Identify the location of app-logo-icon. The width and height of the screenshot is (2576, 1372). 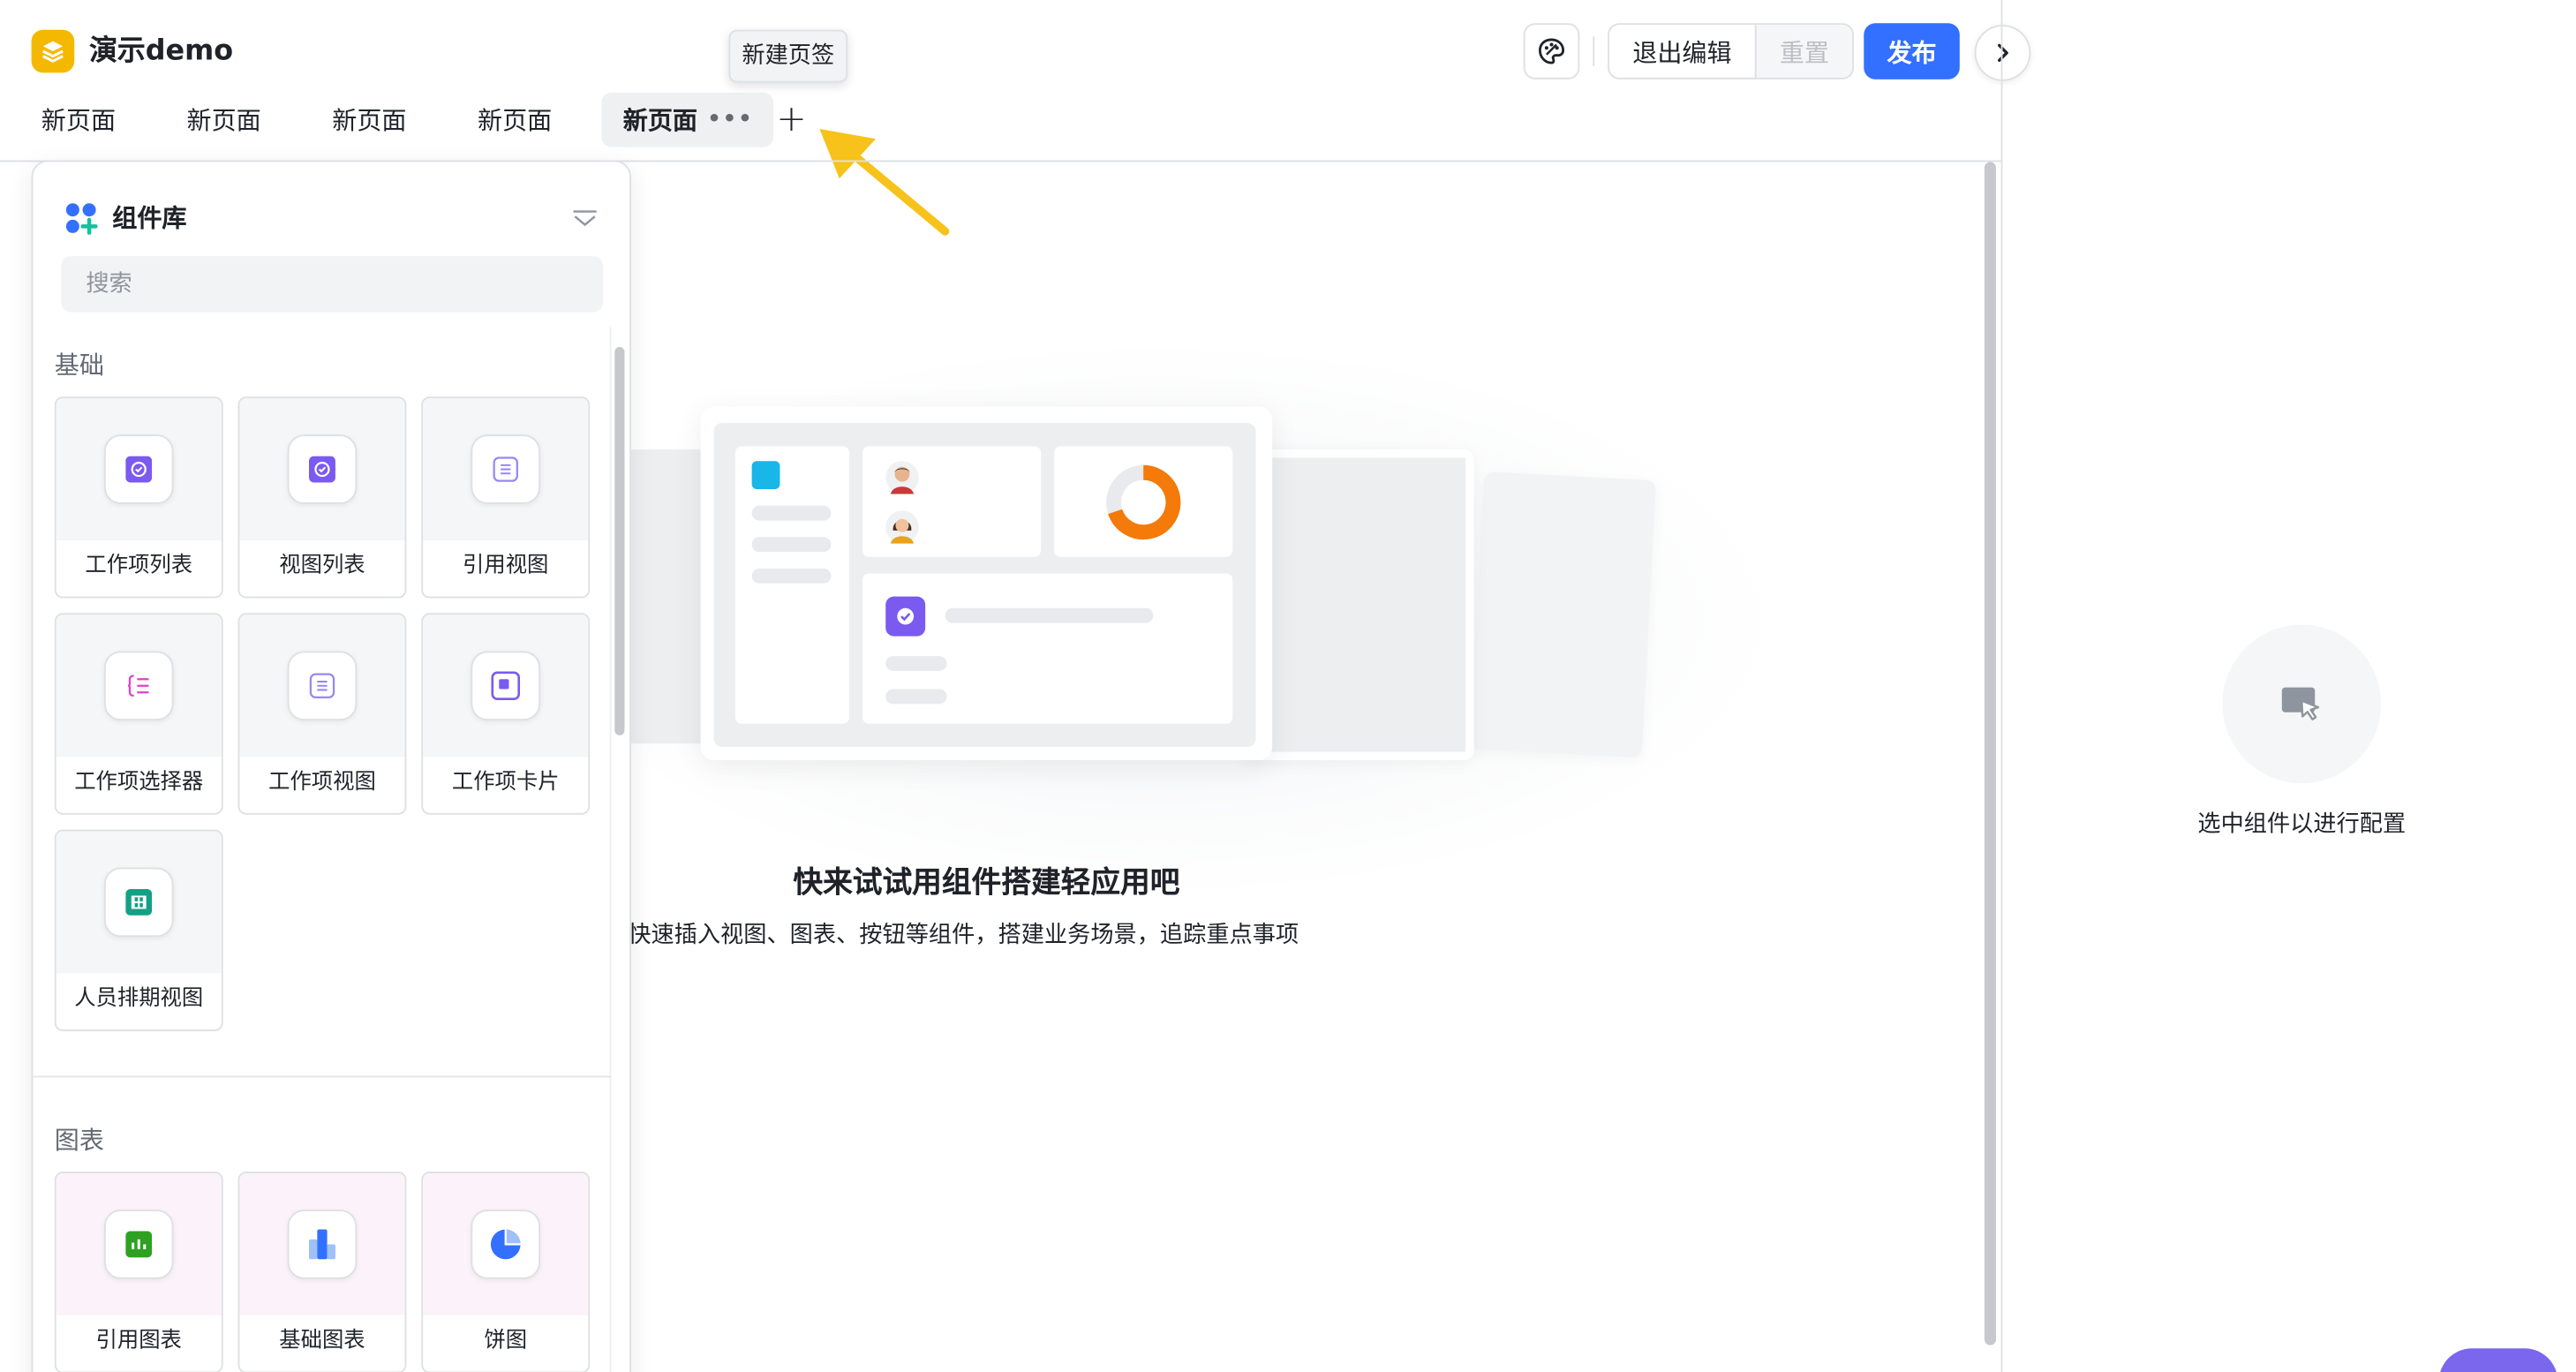
(53, 51).